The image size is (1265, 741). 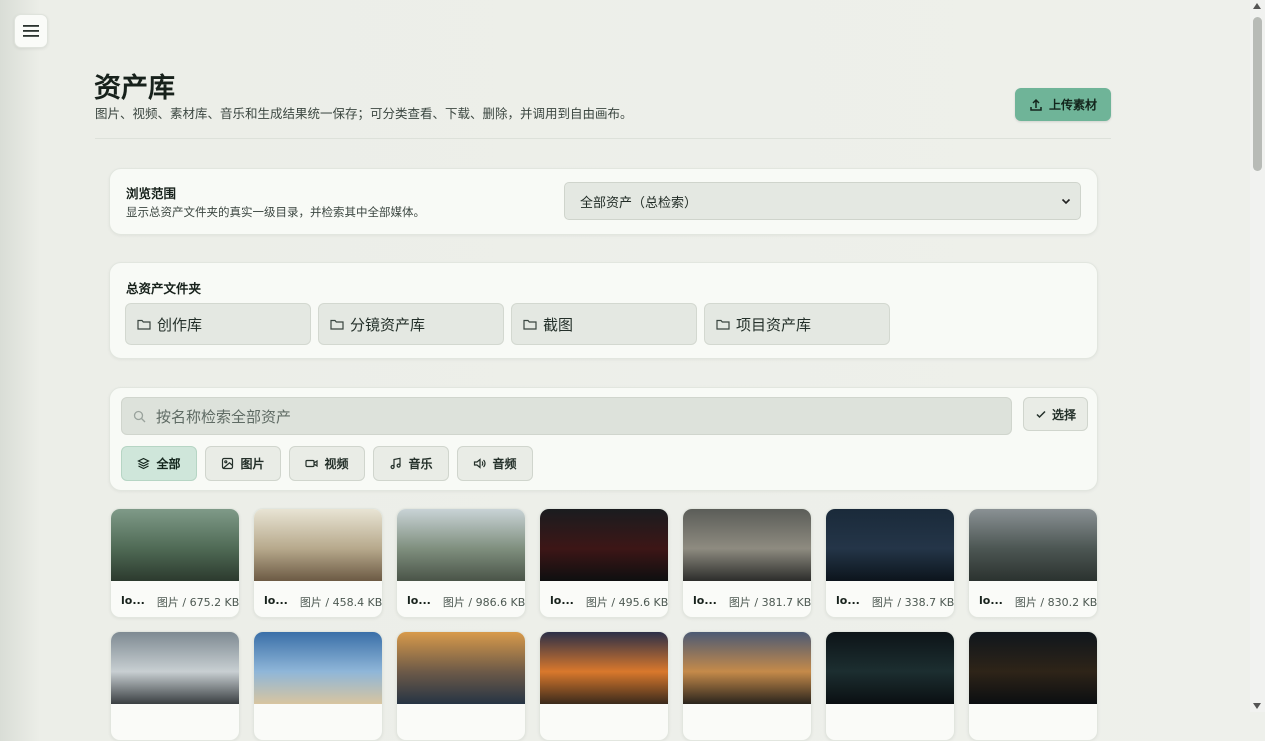 I want to click on select-mode-label: 选择, so click(x=1063, y=414).